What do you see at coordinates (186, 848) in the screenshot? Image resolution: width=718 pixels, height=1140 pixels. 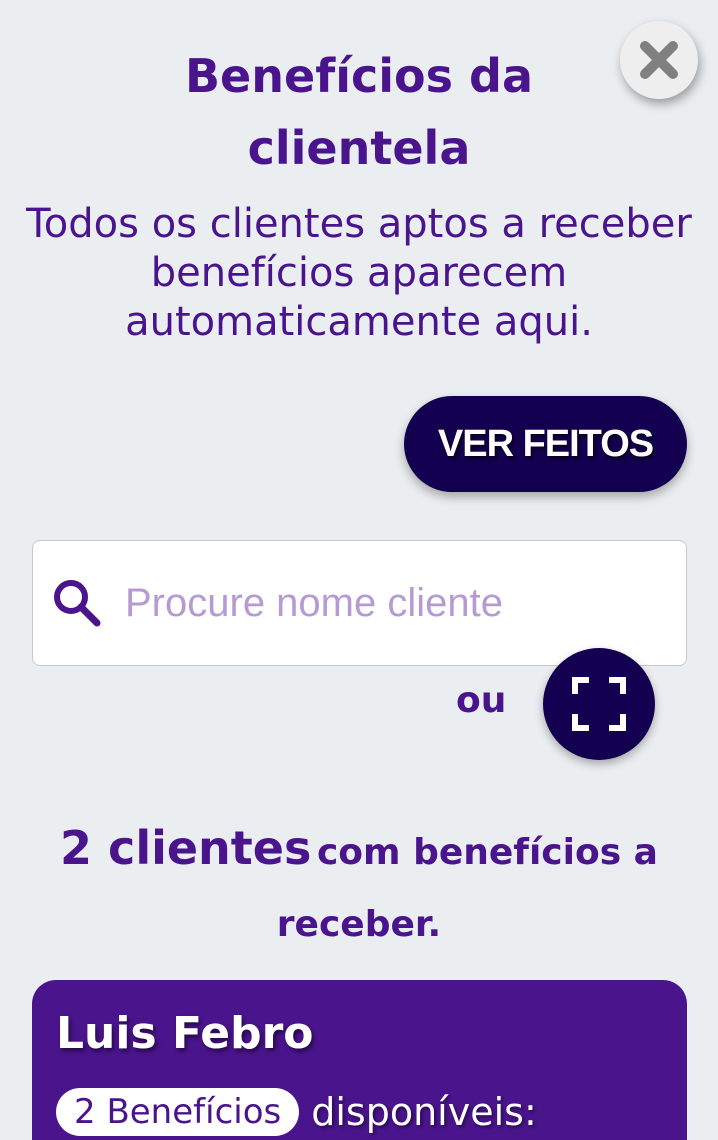 I see `clients-count: 2 clientes` at bounding box center [186, 848].